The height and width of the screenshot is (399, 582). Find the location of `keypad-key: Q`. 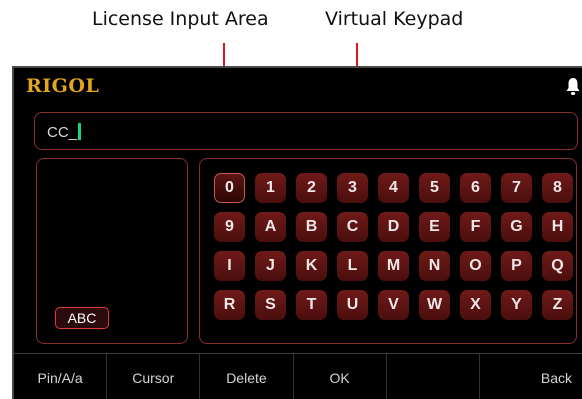

keypad-key: Q is located at coordinates (557, 266).